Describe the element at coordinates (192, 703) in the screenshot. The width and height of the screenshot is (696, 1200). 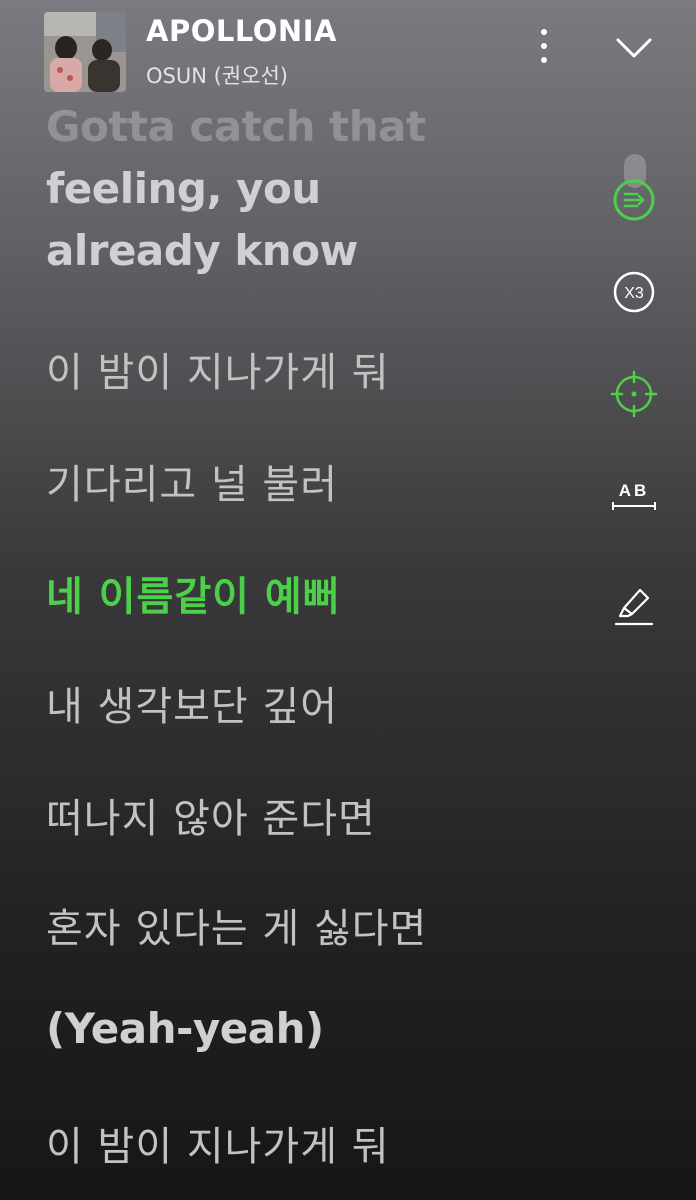
I see `lyric-line: 내 생각보단 깊어` at that location.